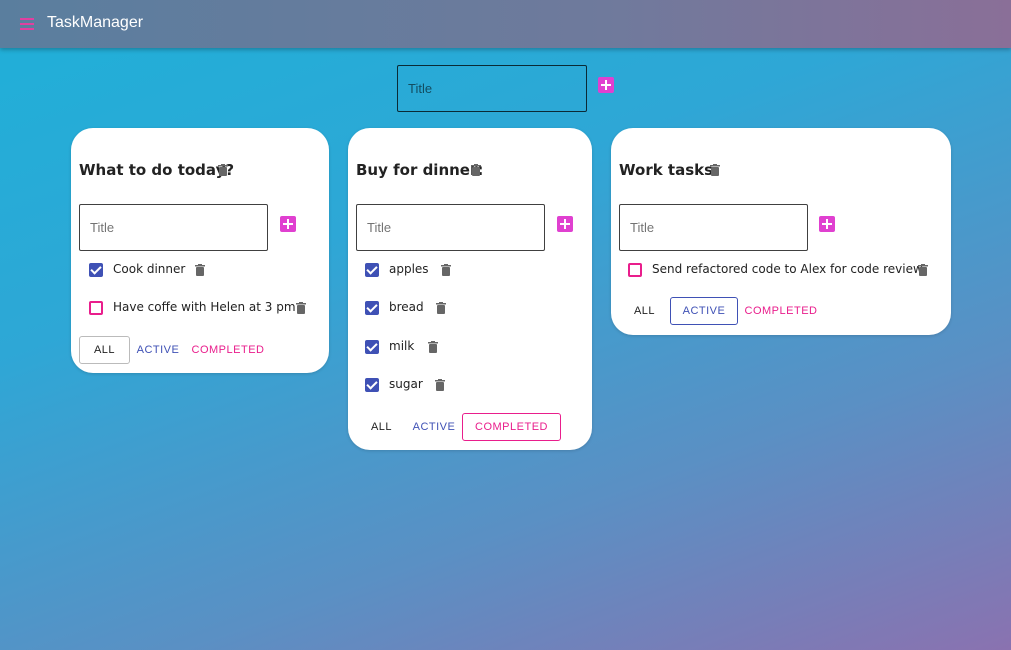 The image size is (1011, 650). I want to click on app-bar: TaskManager, so click(505, 24).